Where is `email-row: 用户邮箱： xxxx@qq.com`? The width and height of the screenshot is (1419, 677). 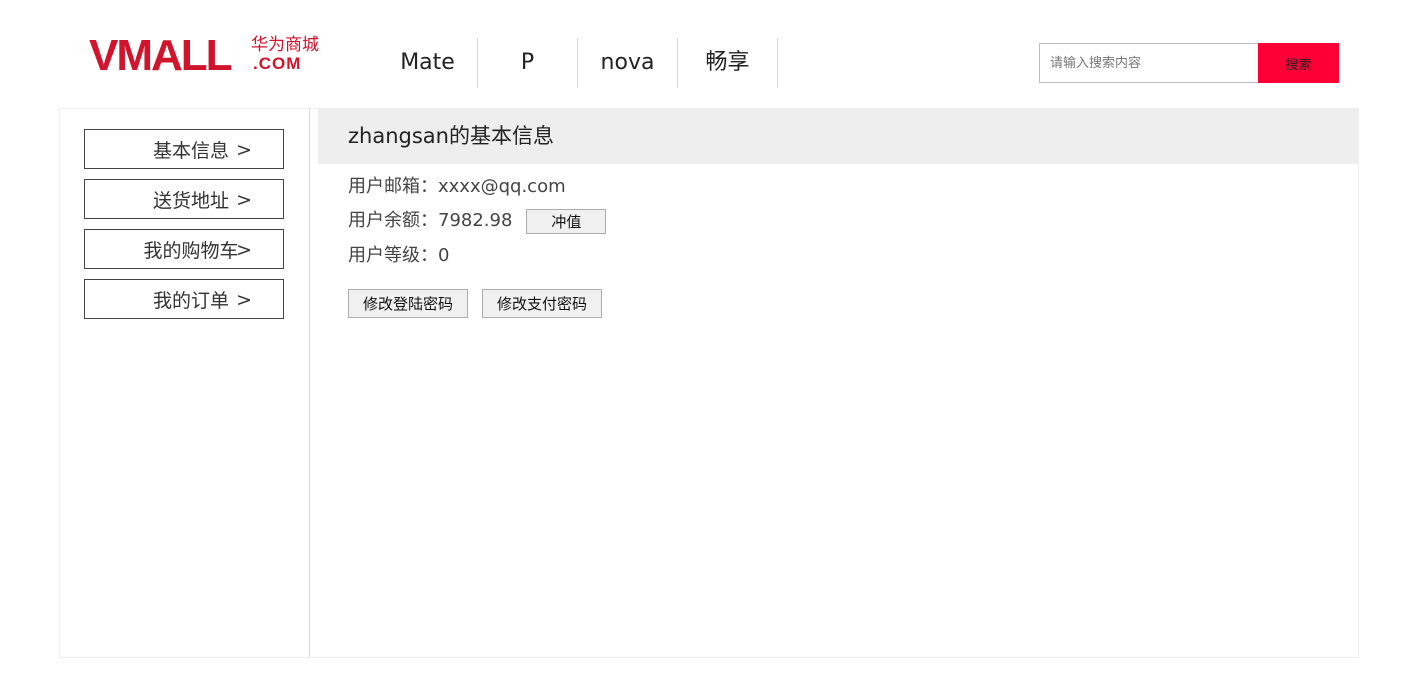
email-row: 用户邮箱： xxxx@qq.com is located at coordinates (457, 187).